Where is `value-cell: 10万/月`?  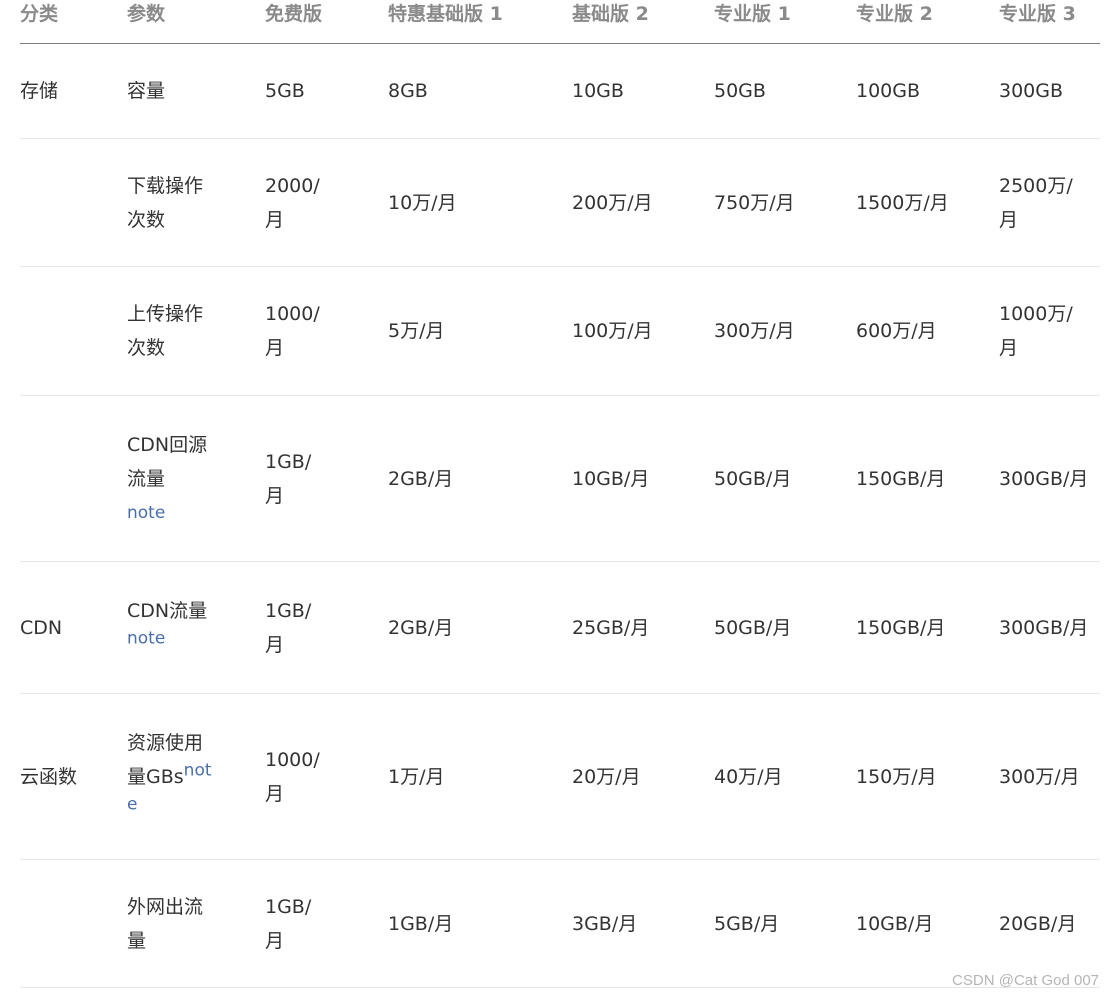 value-cell: 10万/月 is located at coordinates (480, 202).